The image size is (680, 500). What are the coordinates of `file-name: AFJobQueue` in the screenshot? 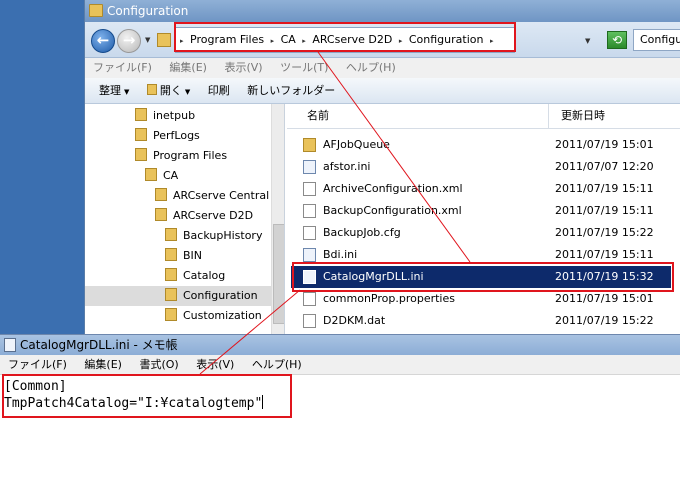 It's located at (356, 144).